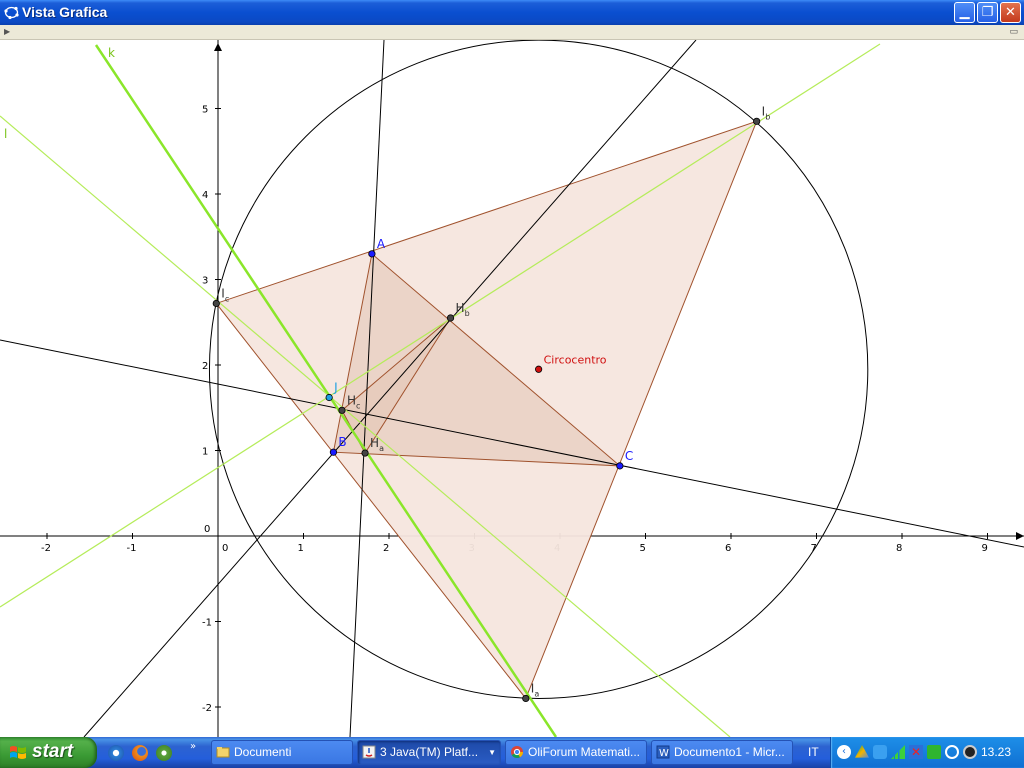 This screenshot has height=768, width=1024. I want to click on tray-volume-icon, so click(934, 752).